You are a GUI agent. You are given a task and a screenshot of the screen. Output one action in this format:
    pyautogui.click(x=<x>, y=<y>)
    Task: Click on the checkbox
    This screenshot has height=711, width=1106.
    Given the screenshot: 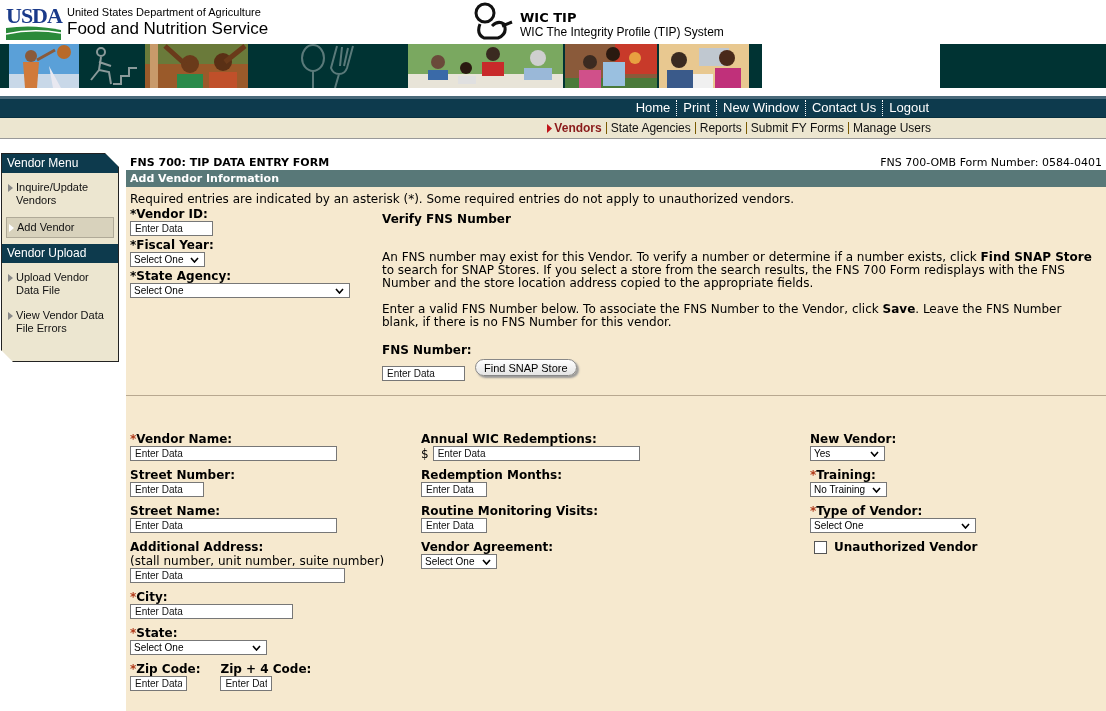 What is the action you would take?
    pyautogui.click(x=820, y=547)
    